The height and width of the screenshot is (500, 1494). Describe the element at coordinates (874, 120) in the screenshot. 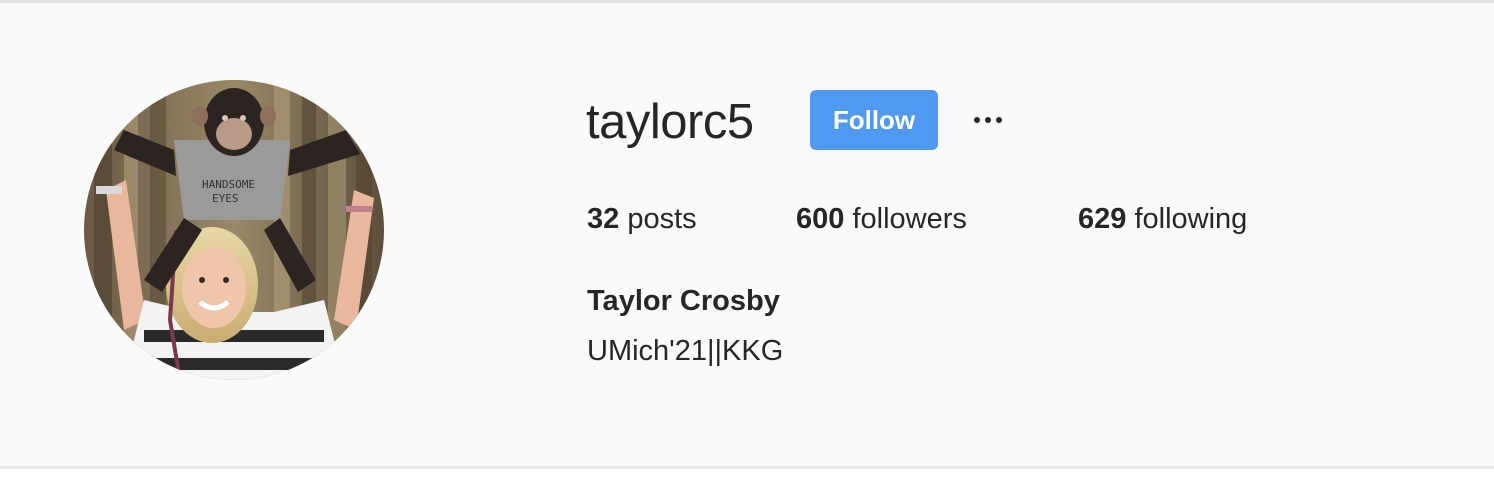

I see `follow-button: Follow` at that location.